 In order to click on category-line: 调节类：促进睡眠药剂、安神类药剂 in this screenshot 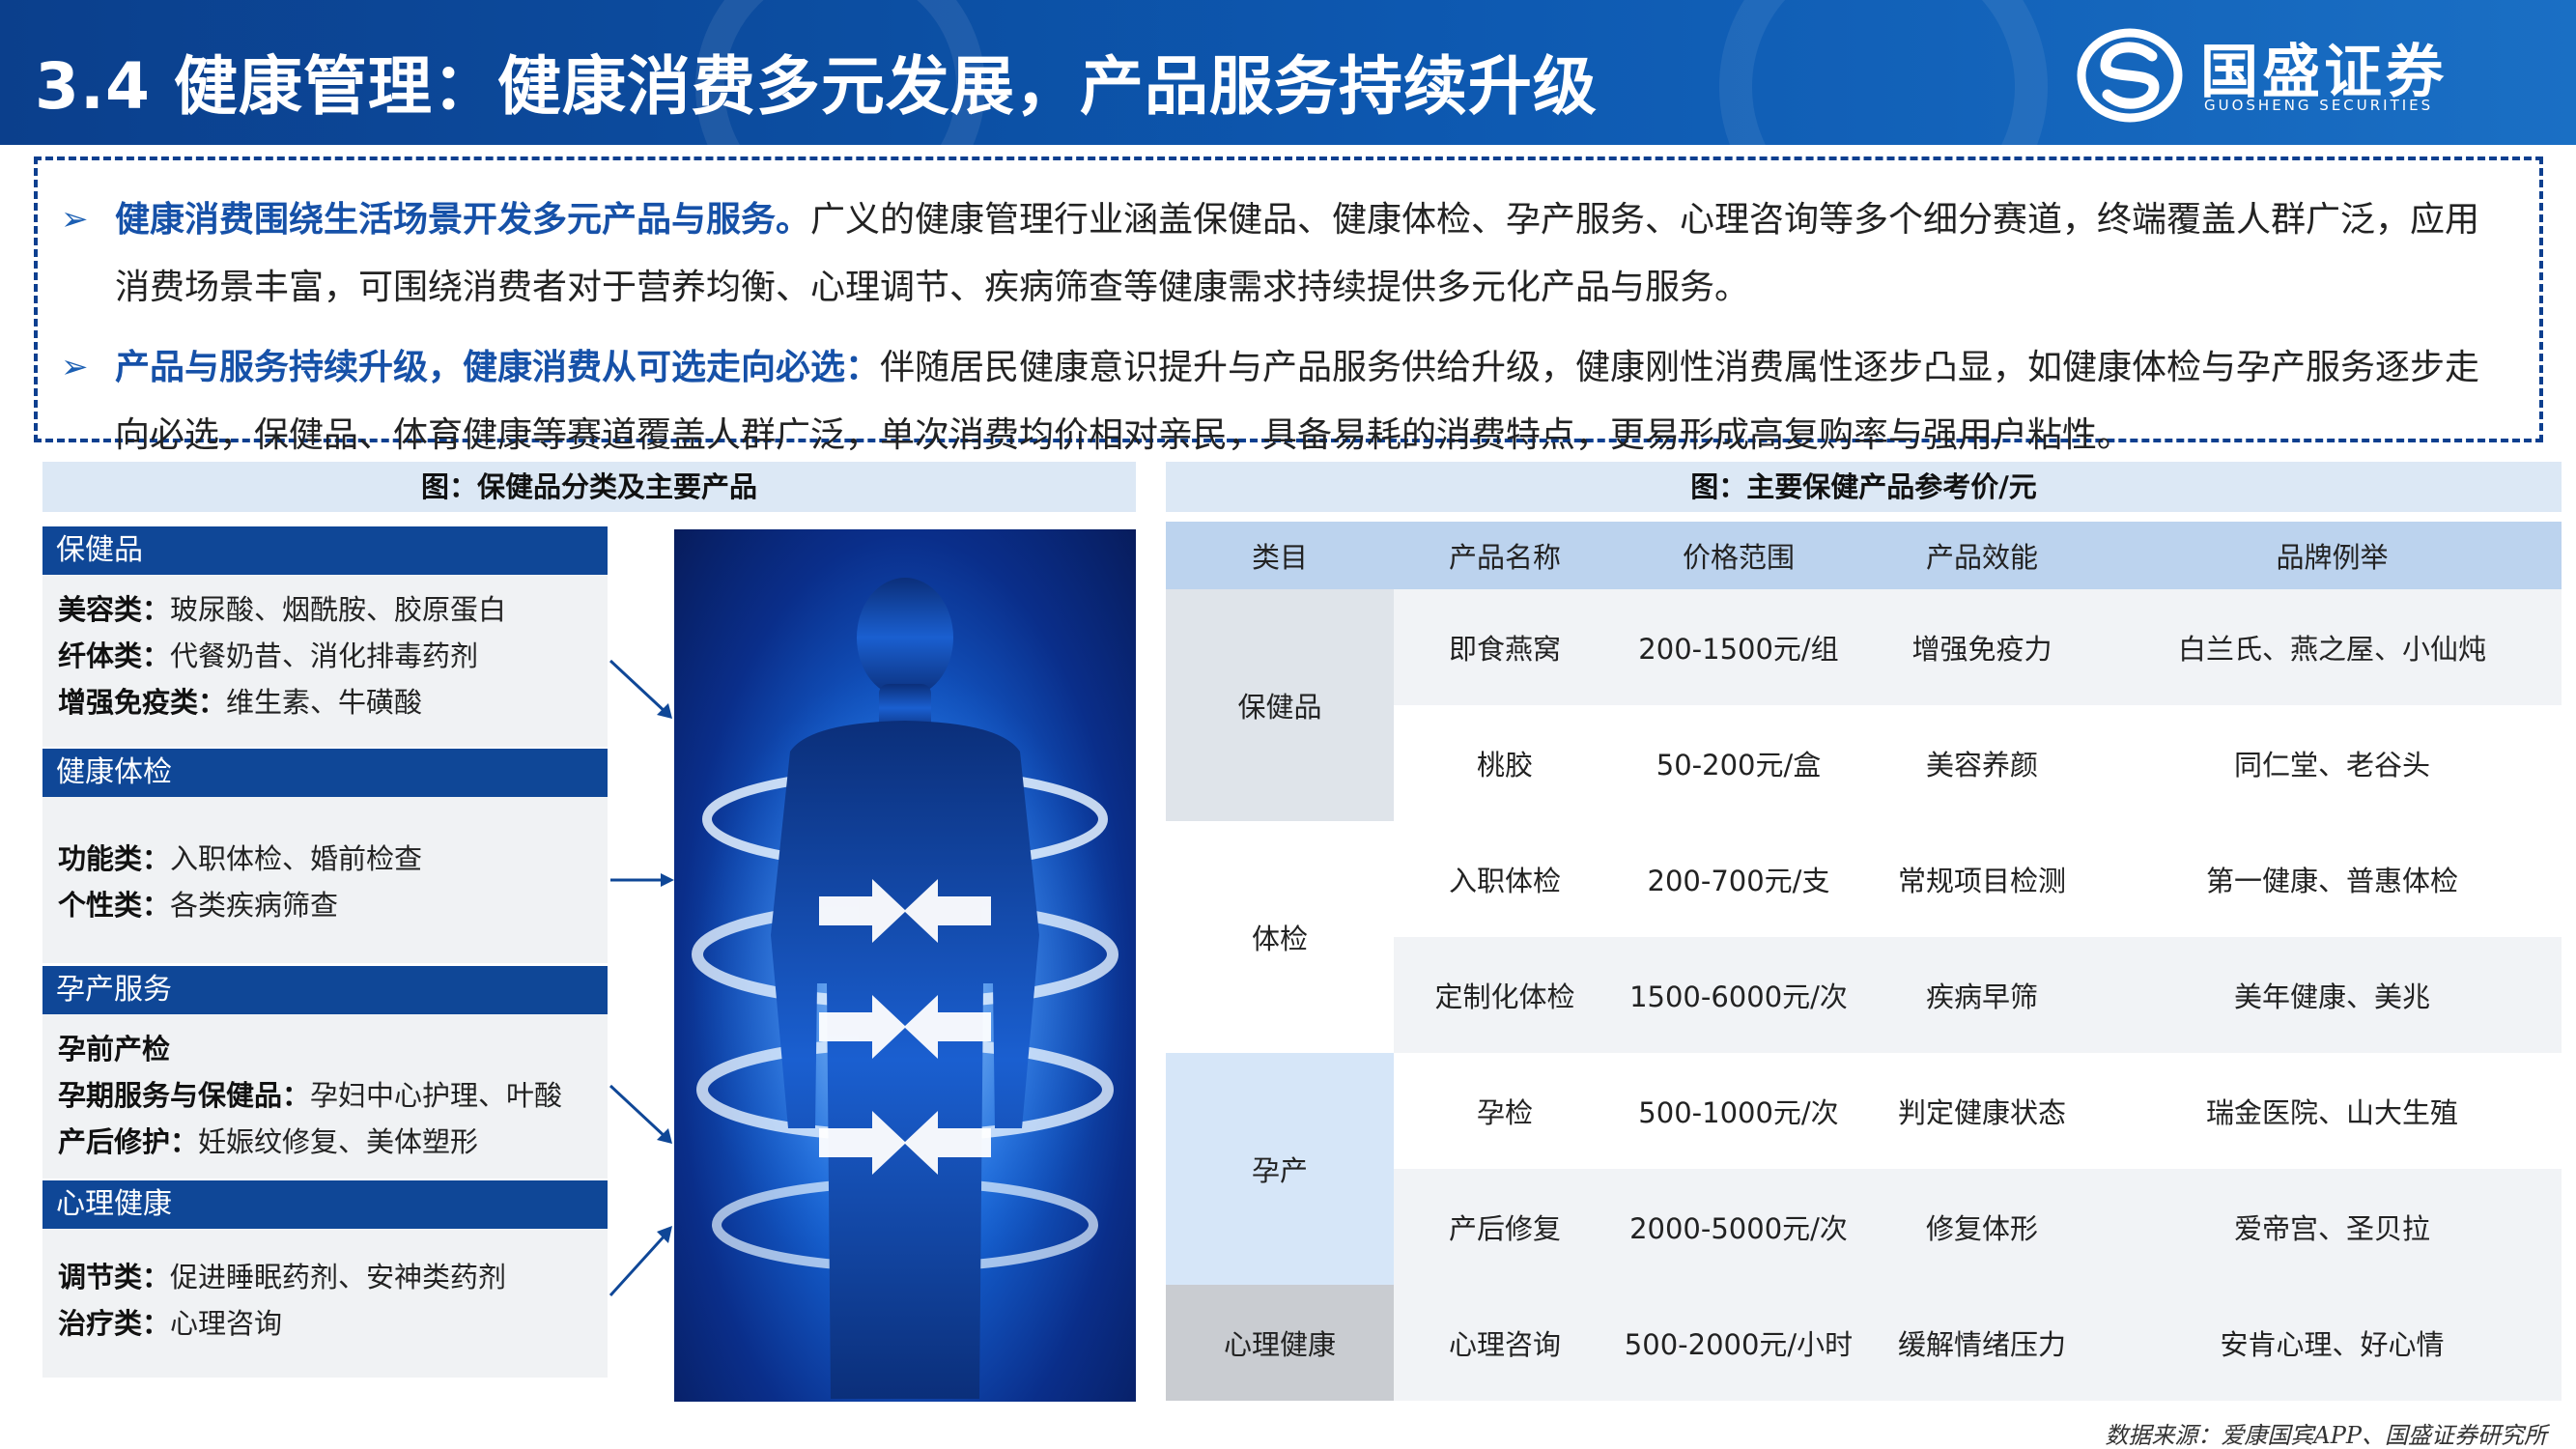, I will do `click(282, 1277)`.